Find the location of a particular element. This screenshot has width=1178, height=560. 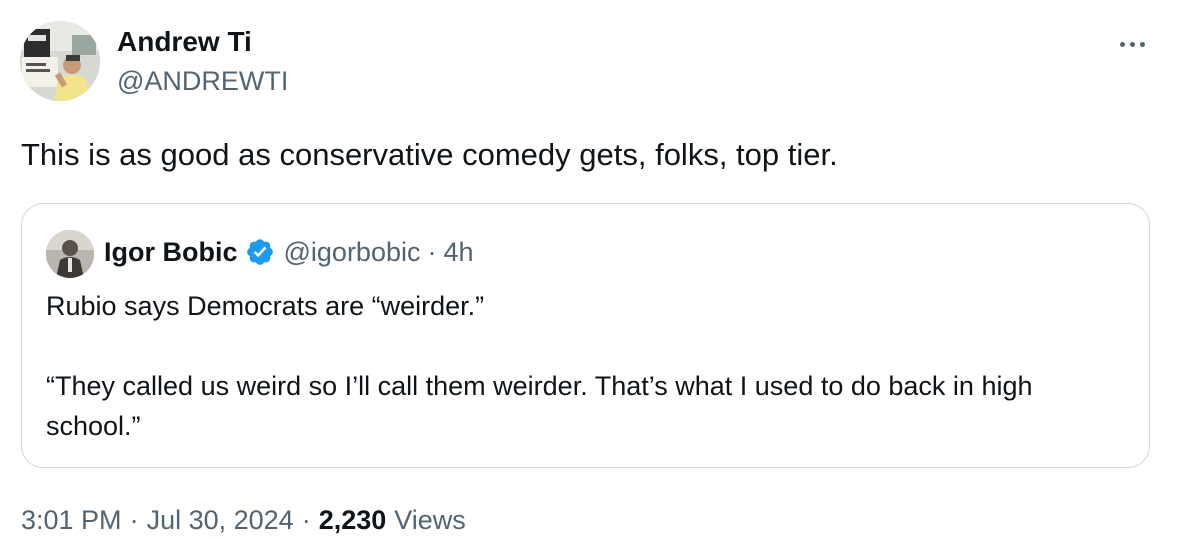

author-name: Andrew Ti is located at coordinates (184, 42).